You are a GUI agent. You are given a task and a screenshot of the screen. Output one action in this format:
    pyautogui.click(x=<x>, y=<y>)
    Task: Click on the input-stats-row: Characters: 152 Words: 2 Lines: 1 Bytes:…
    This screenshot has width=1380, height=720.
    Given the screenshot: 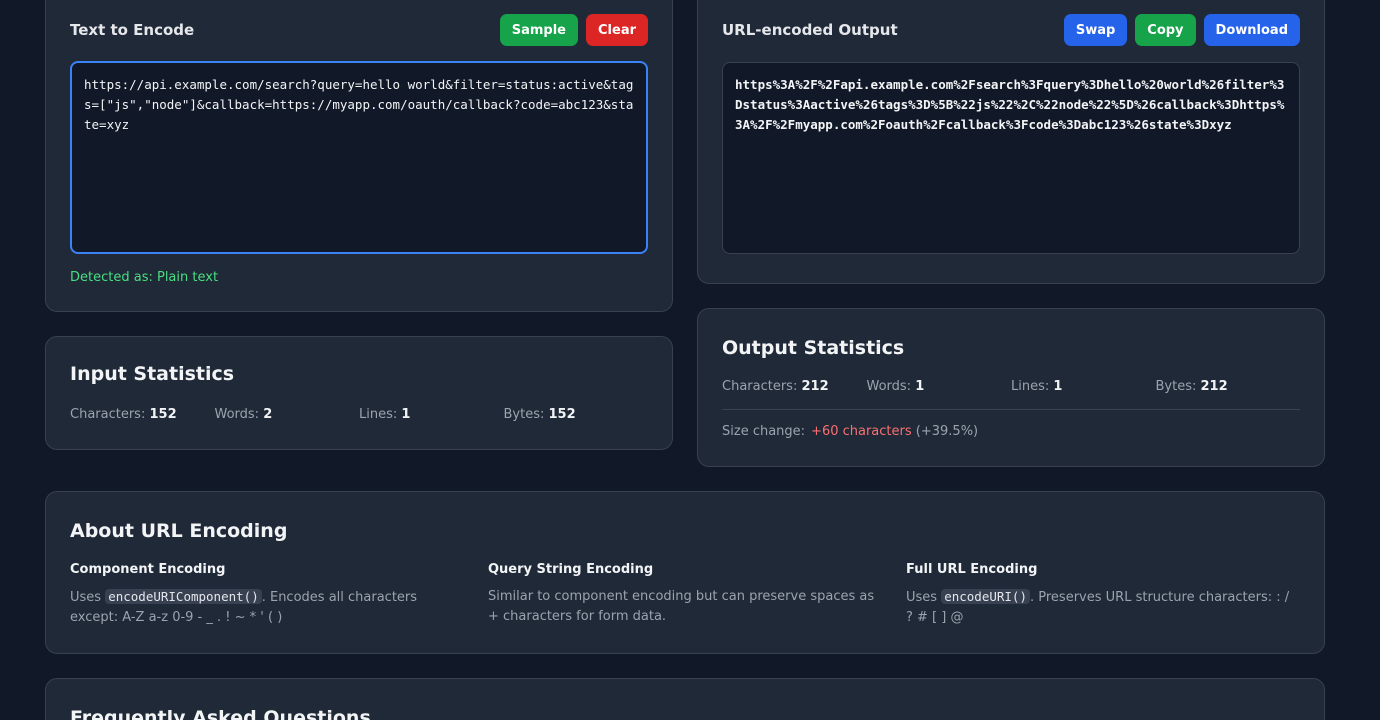 What is the action you would take?
    pyautogui.click(x=359, y=414)
    